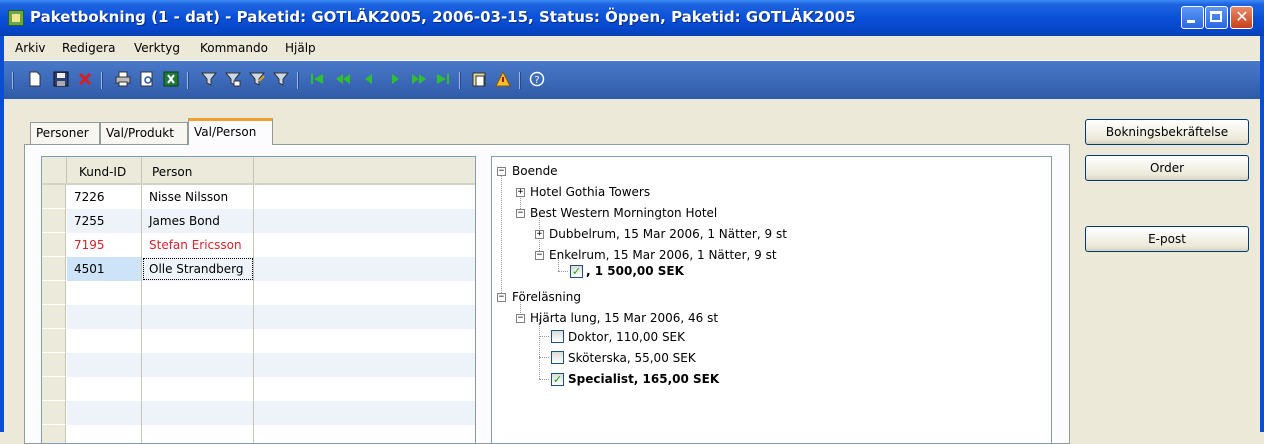 The width and height of the screenshot is (1264, 444). What do you see at coordinates (546, 297) in the screenshot?
I see `tree-node-forelasning: Föreläsning` at bounding box center [546, 297].